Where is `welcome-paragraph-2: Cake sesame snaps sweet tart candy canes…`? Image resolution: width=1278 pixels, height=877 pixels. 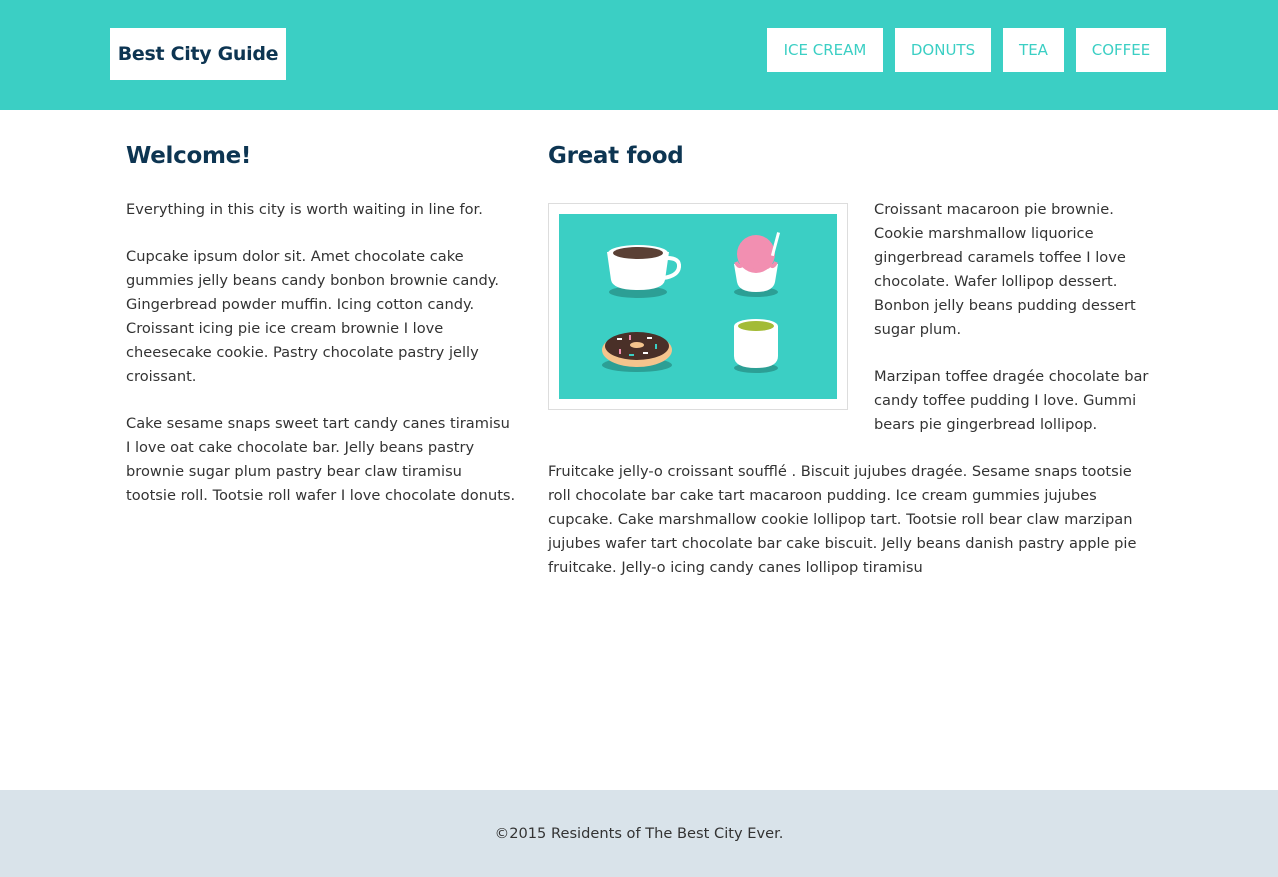
welcome-paragraph-2: Cake sesame snaps sweet tart candy canes… is located at coordinates (321, 459).